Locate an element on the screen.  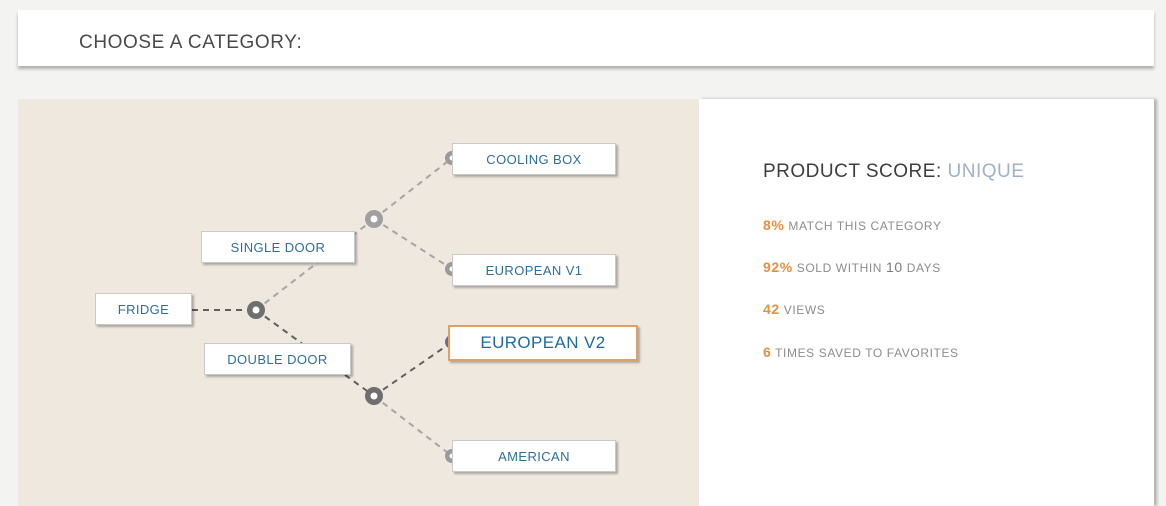
product-score-heading: PRODUCT SCORE: UNIQUE is located at coordinates (893, 172).